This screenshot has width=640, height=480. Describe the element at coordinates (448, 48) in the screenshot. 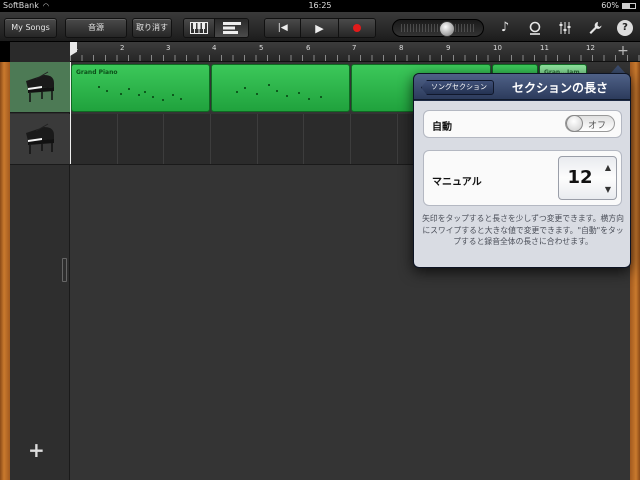

I see `ruler-measure: 9` at that location.